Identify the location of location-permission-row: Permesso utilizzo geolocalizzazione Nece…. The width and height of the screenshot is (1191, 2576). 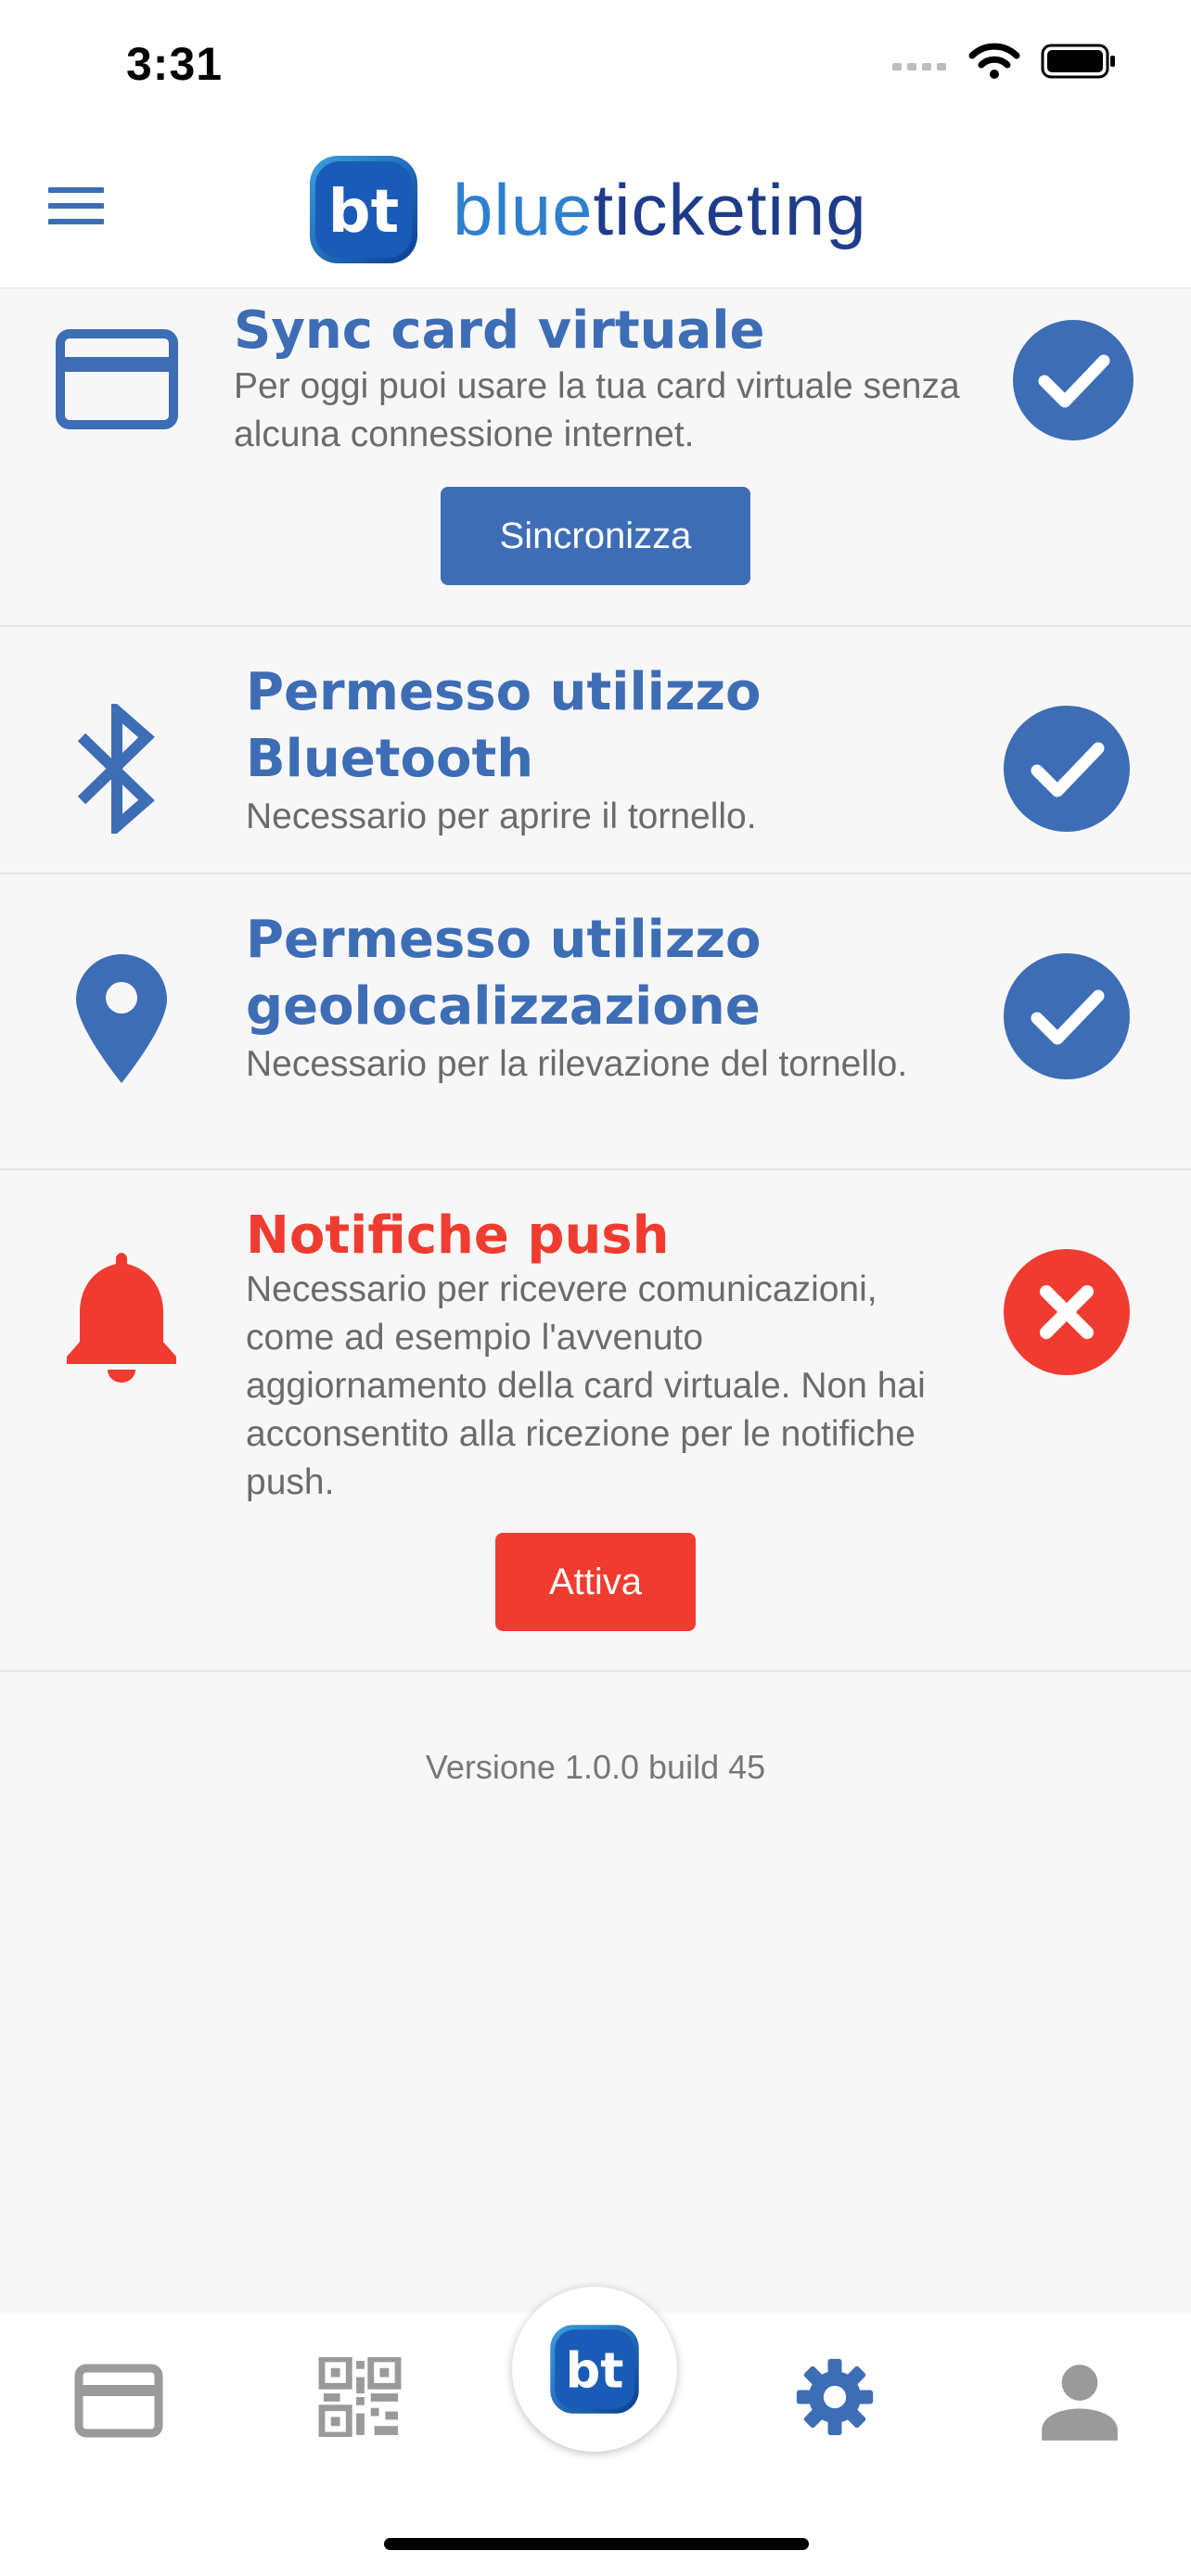
(595, 1022).